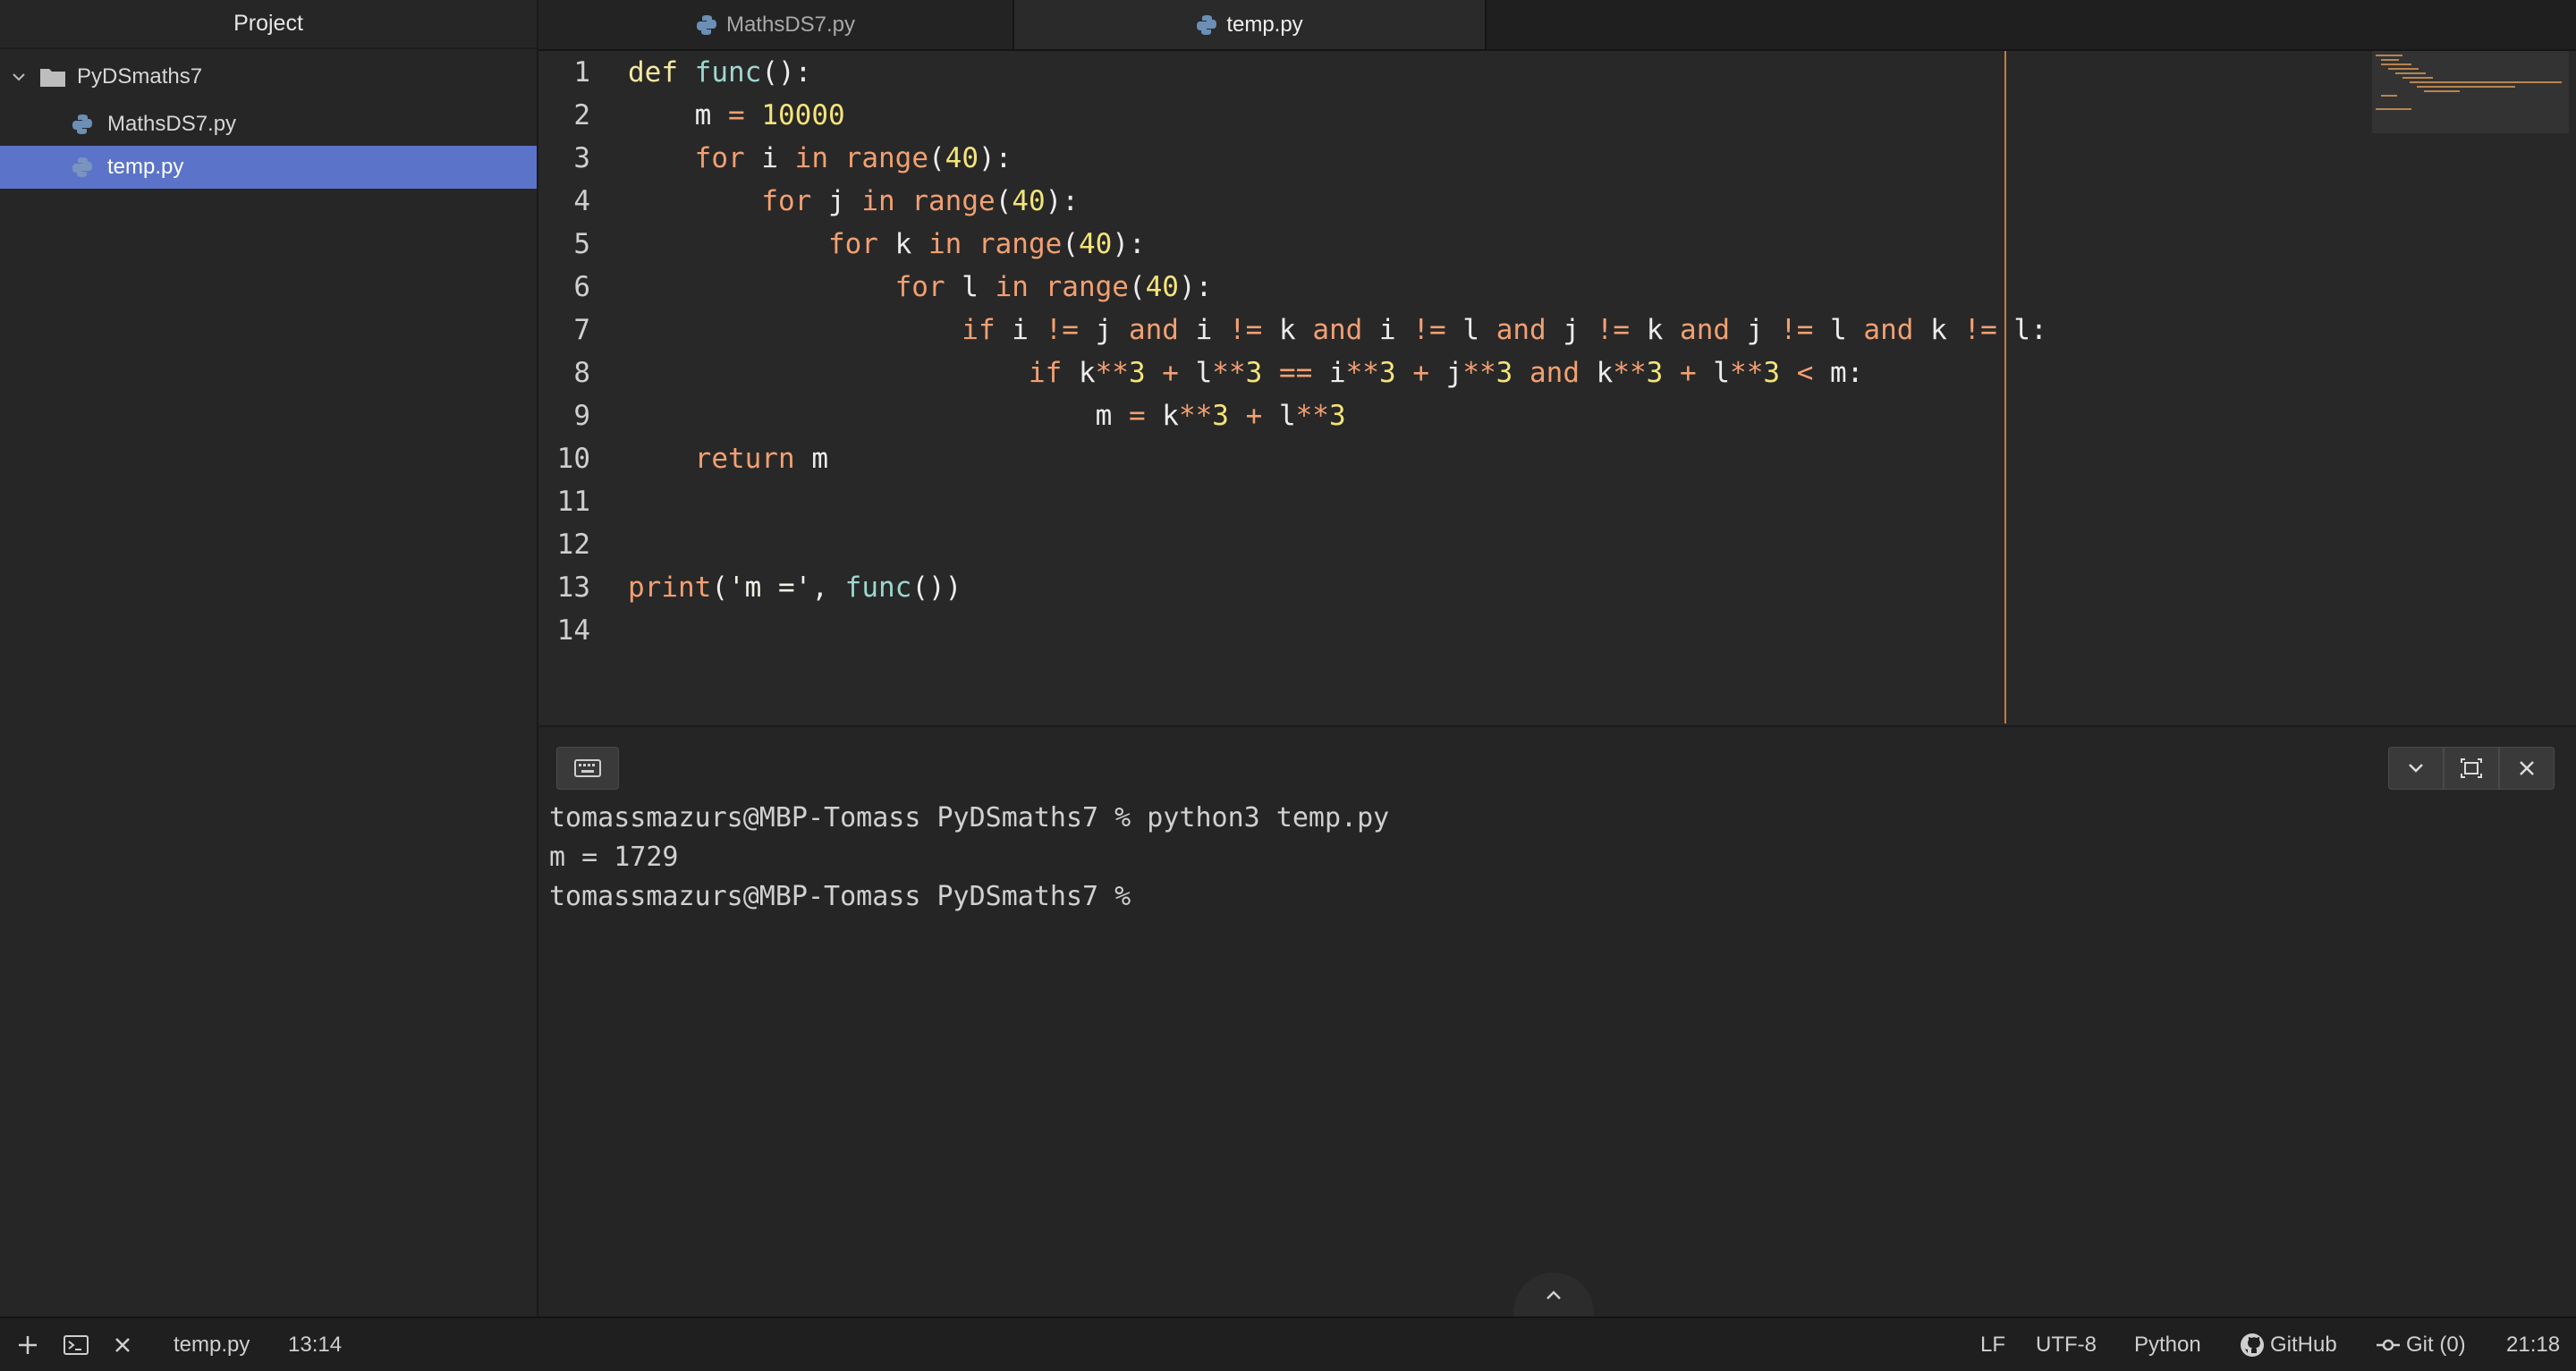 This screenshot has height=1371, width=2576. I want to click on chevron-up-icon, so click(1553, 1295).